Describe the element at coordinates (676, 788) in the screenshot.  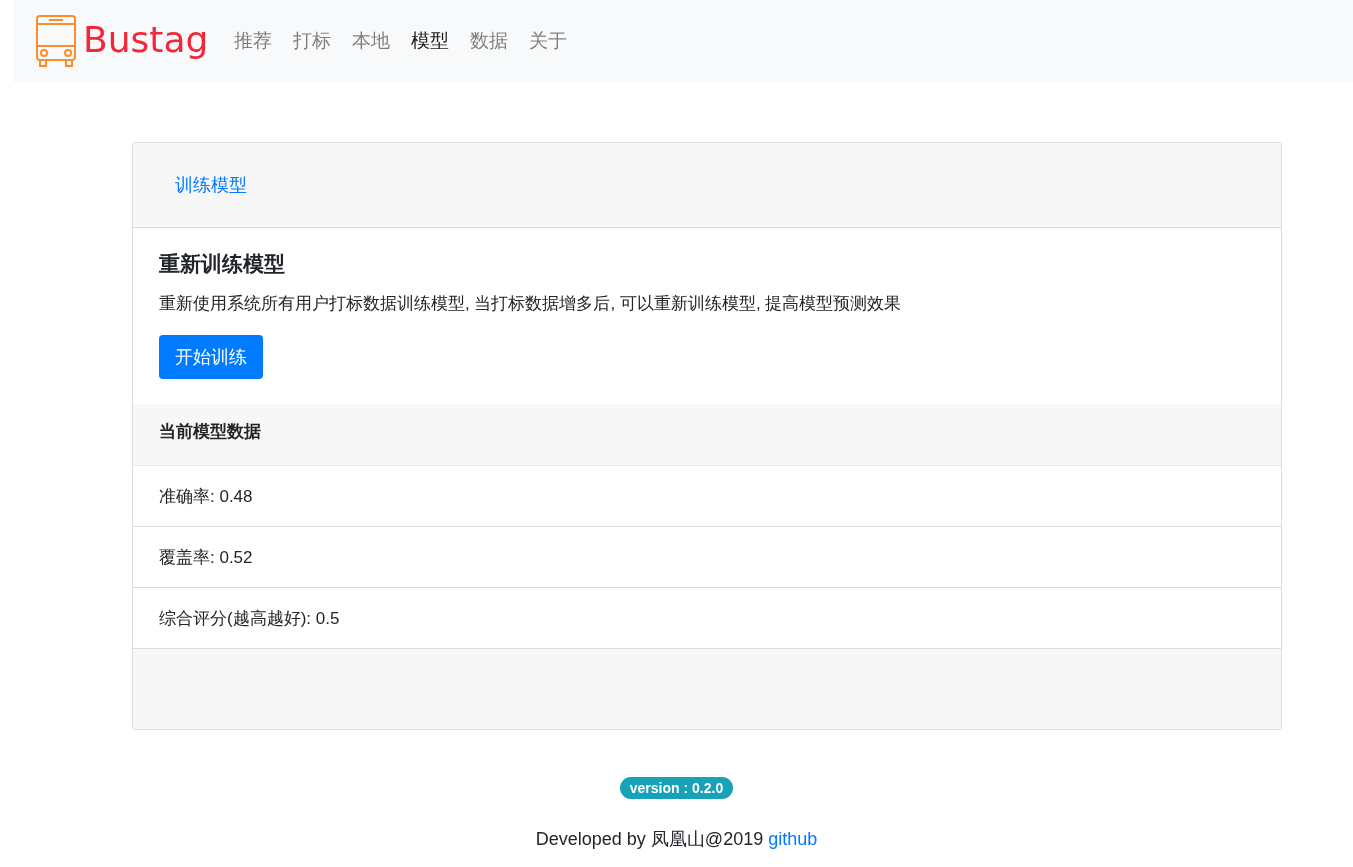
I see `version-badge: version : 0.2.0` at that location.